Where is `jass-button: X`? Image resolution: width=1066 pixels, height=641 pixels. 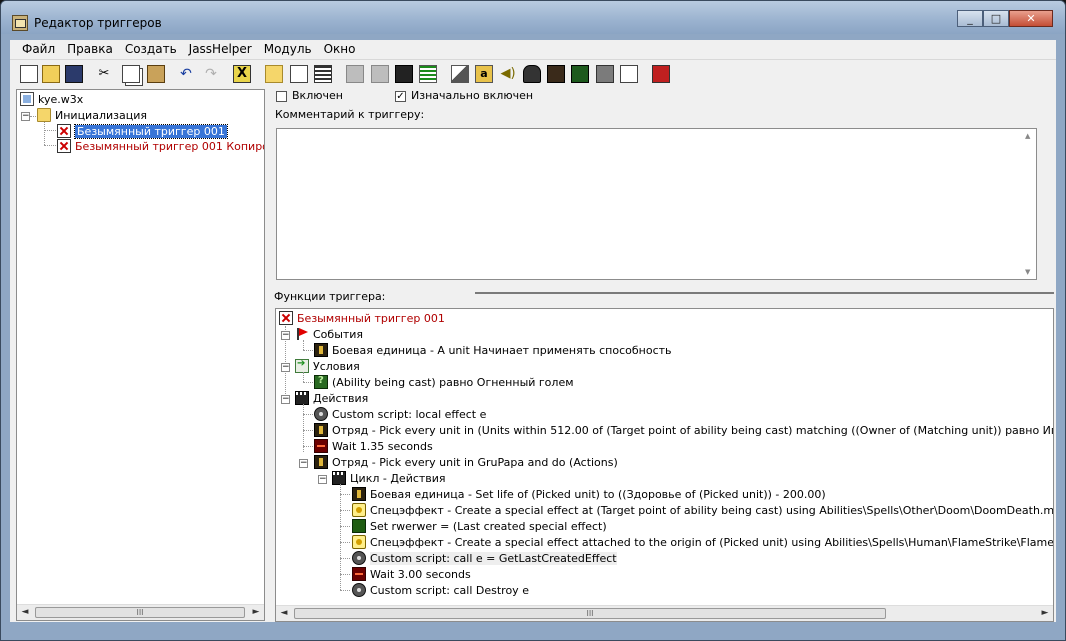 jass-button: X is located at coordinates (242, 74).